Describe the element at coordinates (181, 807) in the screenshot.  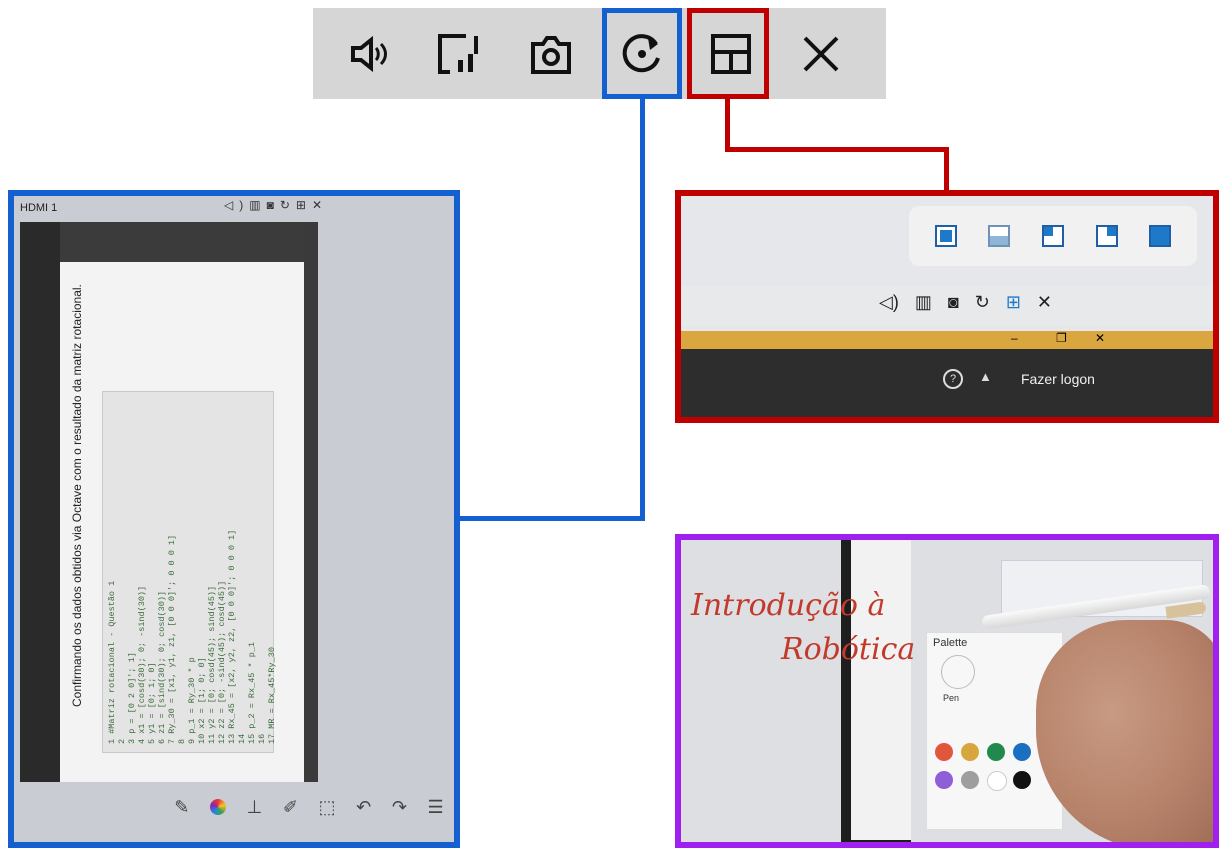
I see `pen-icon: ✎` at that location.